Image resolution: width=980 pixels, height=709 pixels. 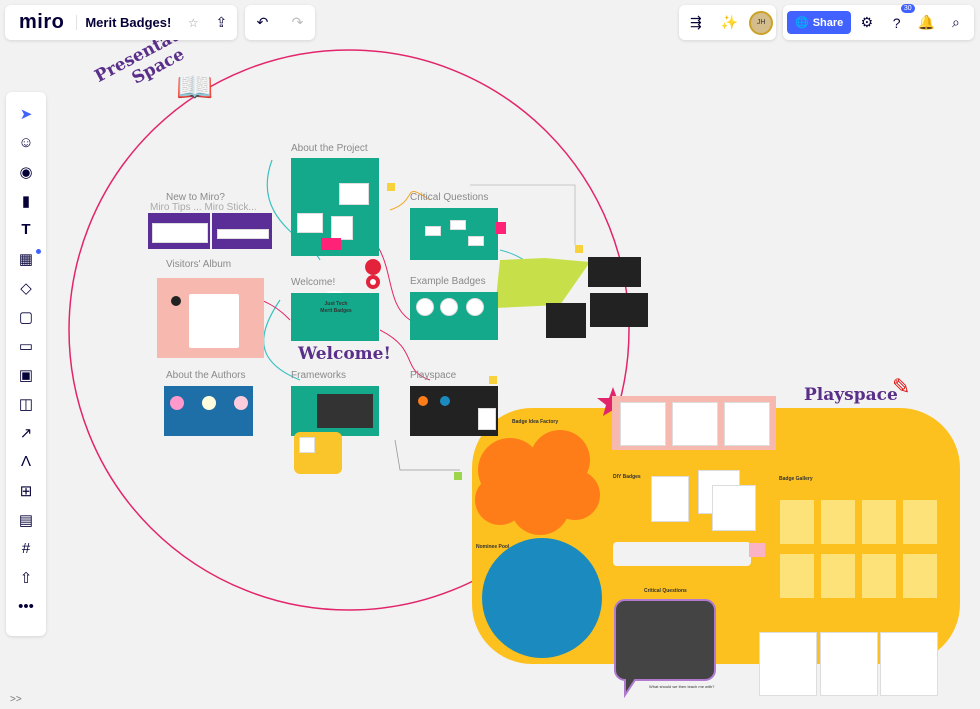 What do you see at coordinates (542, 283) in the screenshot?
I see `example-badges-strip` at bounding box center [542, 283].